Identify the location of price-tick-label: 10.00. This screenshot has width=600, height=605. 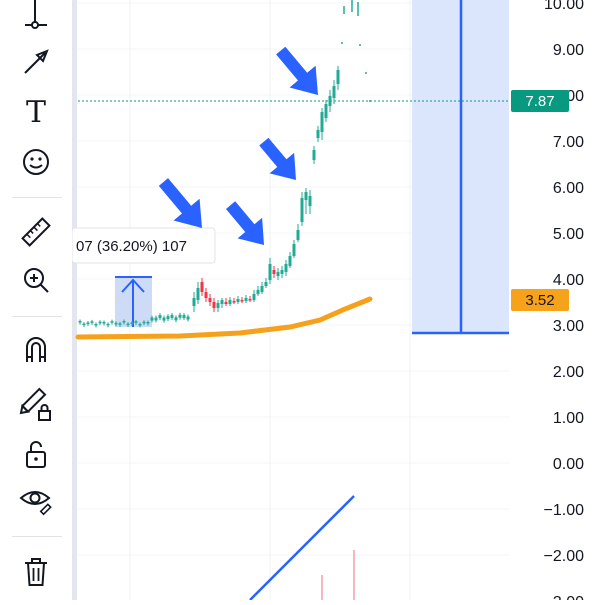
(564, 6).